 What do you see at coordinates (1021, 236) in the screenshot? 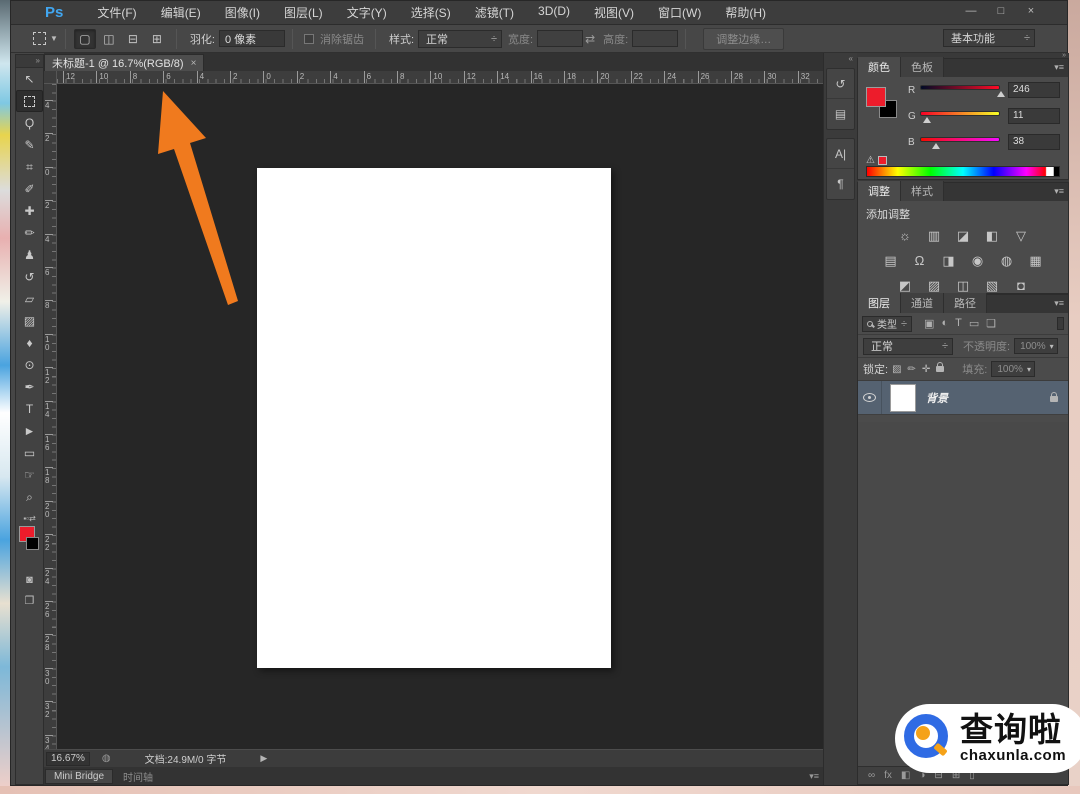
I see `vibrance-icon: ▽` at bounding box center [1021, 236].